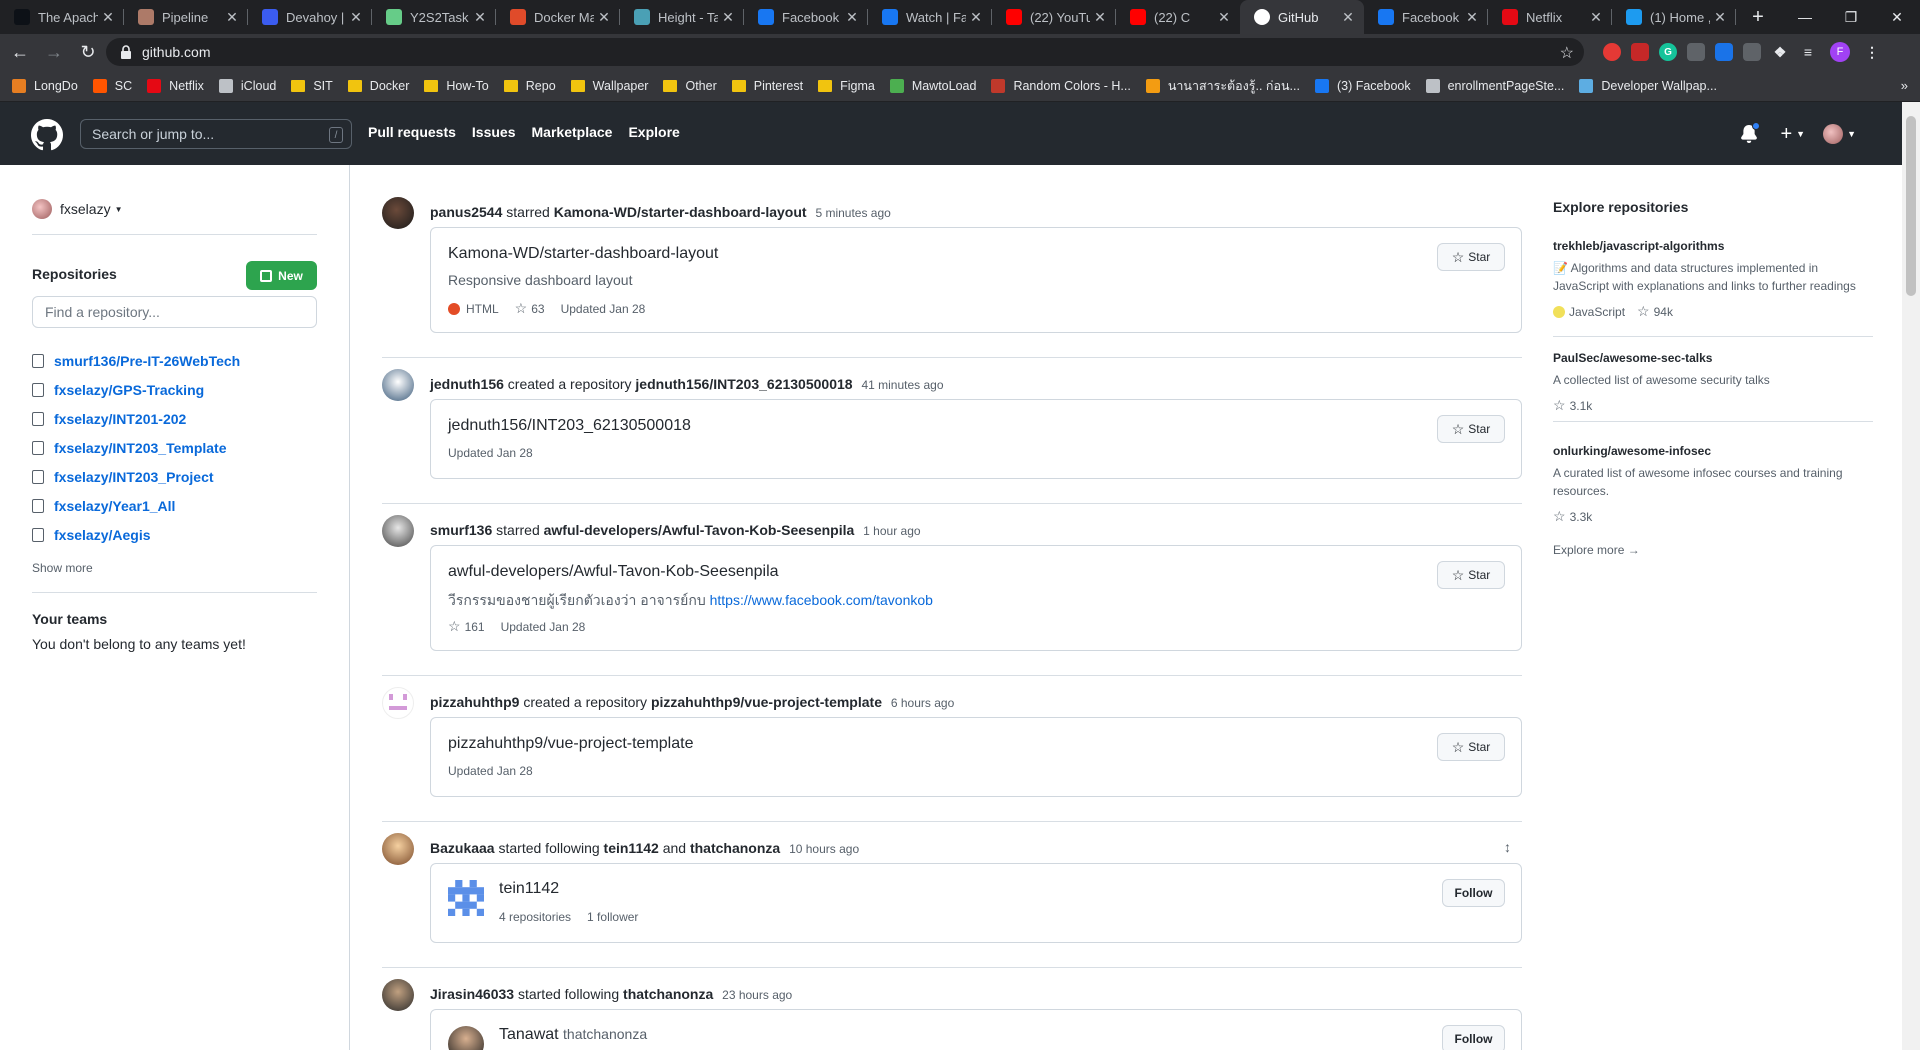  I want to click on maximize-button: ❐, so click(1851, 17).